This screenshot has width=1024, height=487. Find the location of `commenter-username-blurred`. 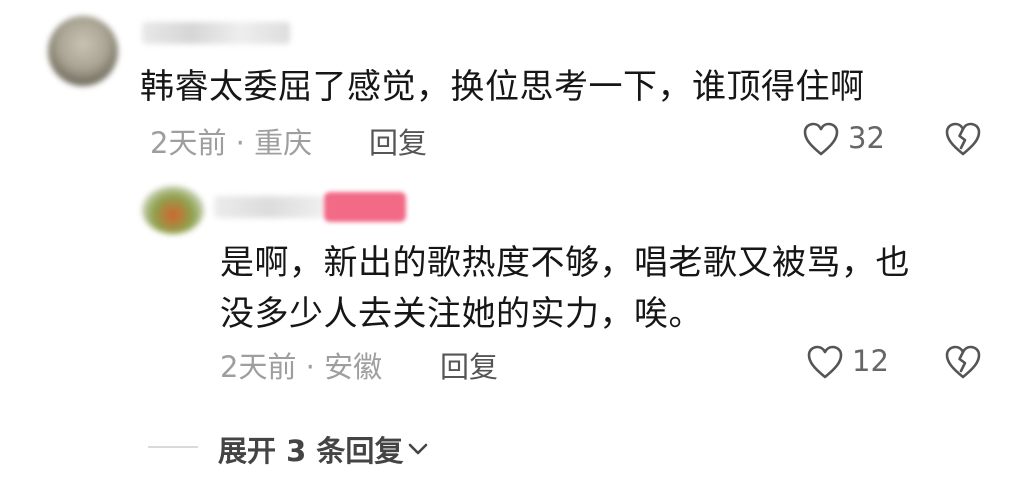

commenter-username-blurred is located at coordinates (216, 33).